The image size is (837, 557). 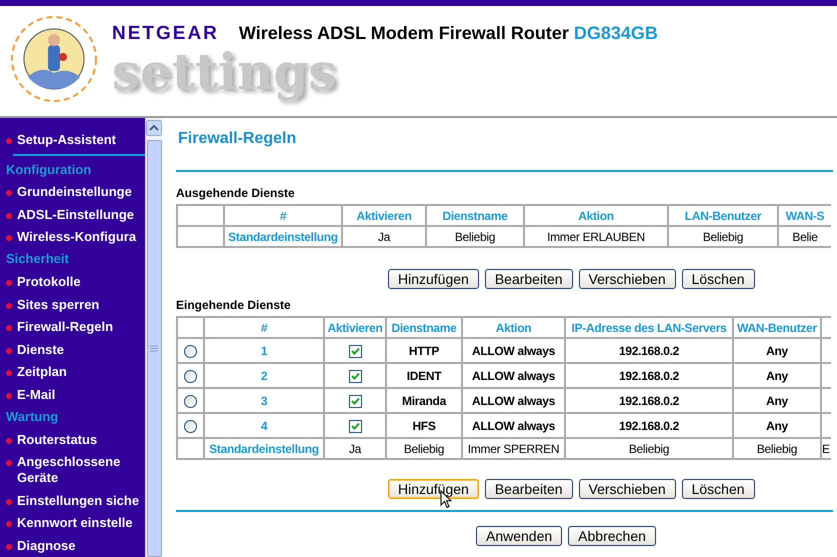 What do you see at coordinates (75, 523) in the screenshot?
I see `sidebar-link: Kennwort einstelle` at bounding box center [75, 523].